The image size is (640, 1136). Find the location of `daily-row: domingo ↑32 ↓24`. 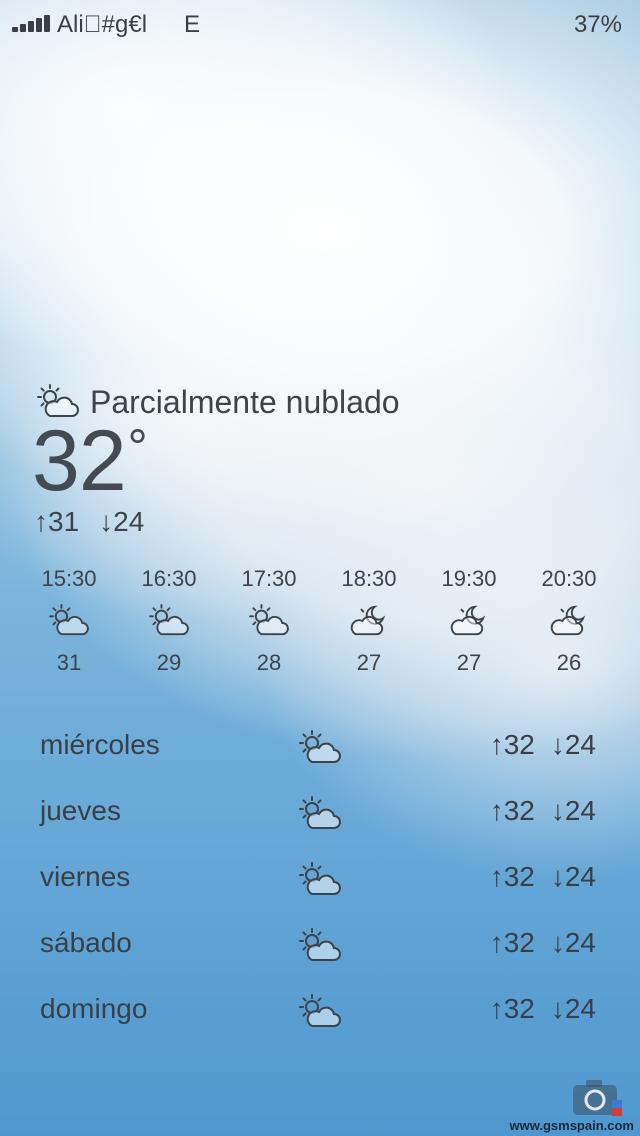

daily-row: domingo ↑32 ↓24 is located at coordinates (320, 1014).